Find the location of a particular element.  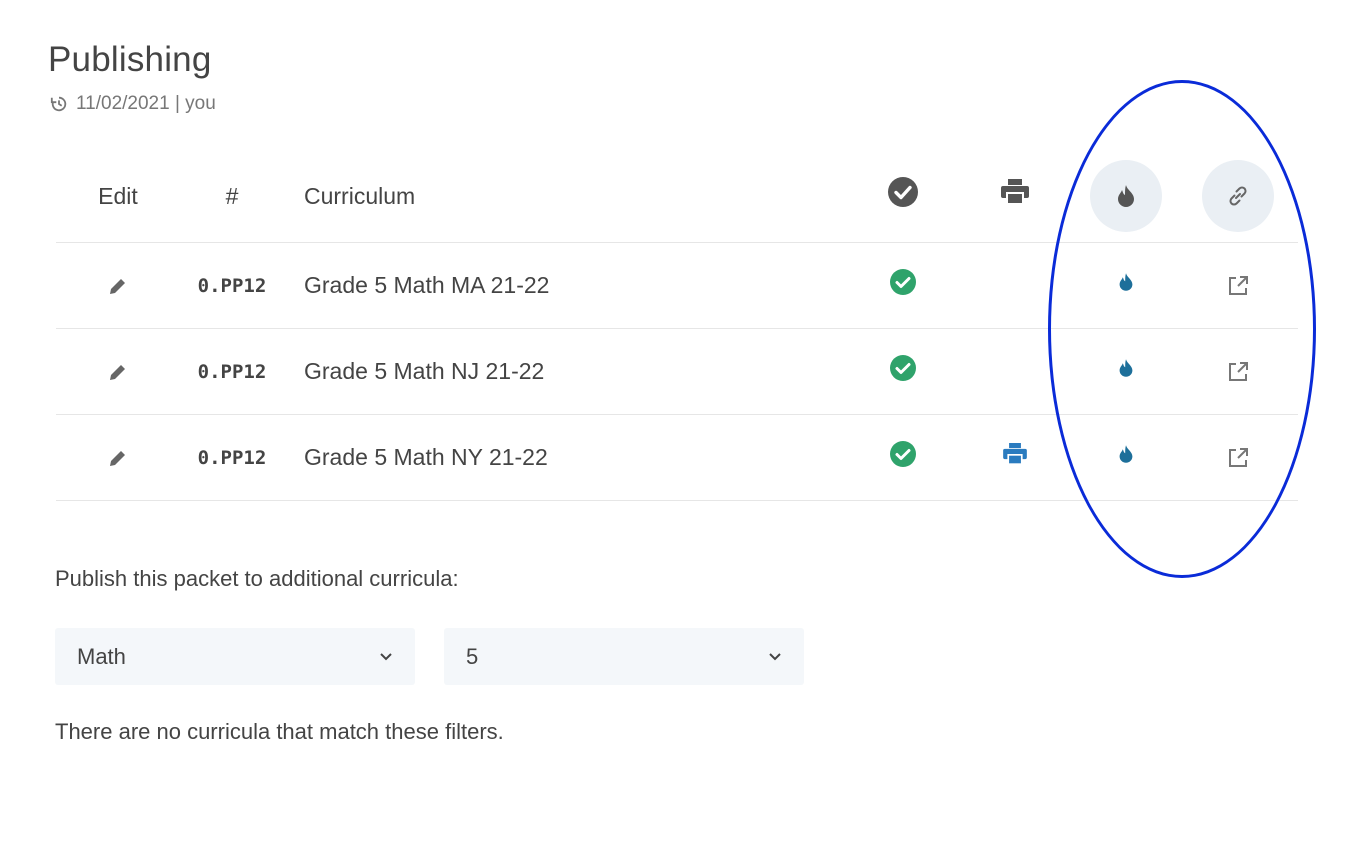

grade-select: 5 is located at coordinates (624, 656).